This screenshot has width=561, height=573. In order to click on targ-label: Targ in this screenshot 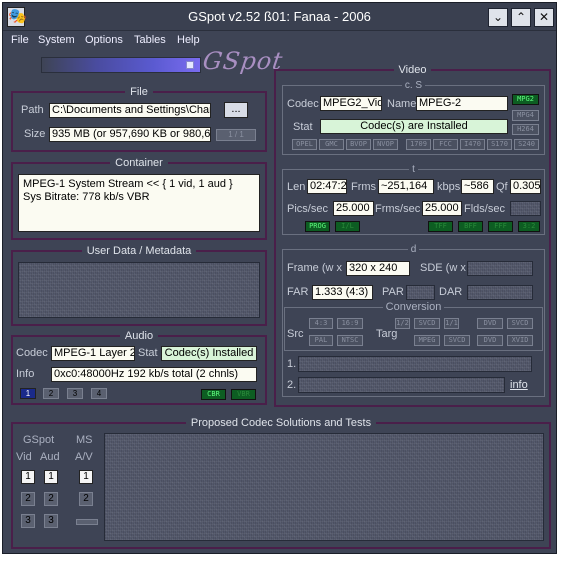, I will do `click(387, 334)`.